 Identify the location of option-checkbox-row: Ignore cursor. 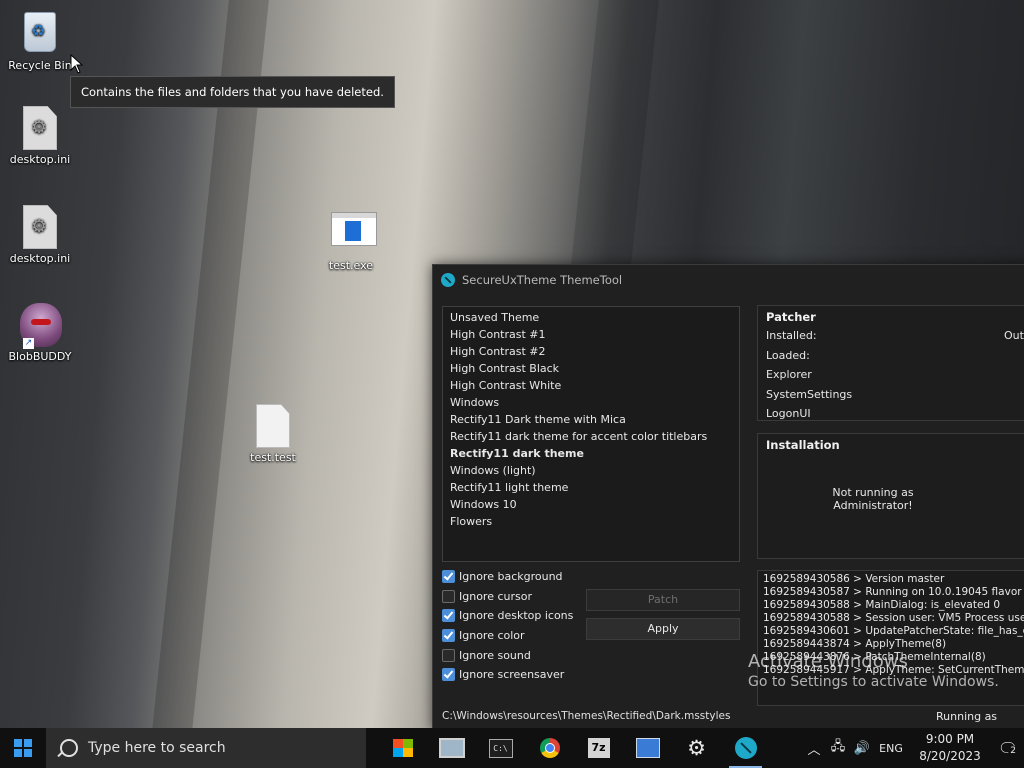
(507, 597).